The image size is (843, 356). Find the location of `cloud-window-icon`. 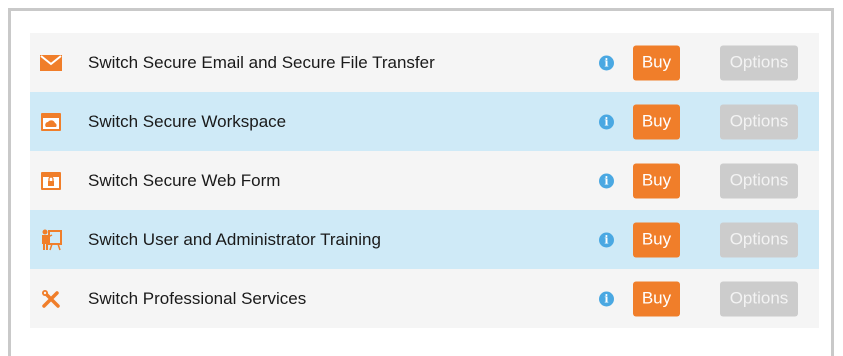

cloud-window-icon is located at coordinates (51, 122).